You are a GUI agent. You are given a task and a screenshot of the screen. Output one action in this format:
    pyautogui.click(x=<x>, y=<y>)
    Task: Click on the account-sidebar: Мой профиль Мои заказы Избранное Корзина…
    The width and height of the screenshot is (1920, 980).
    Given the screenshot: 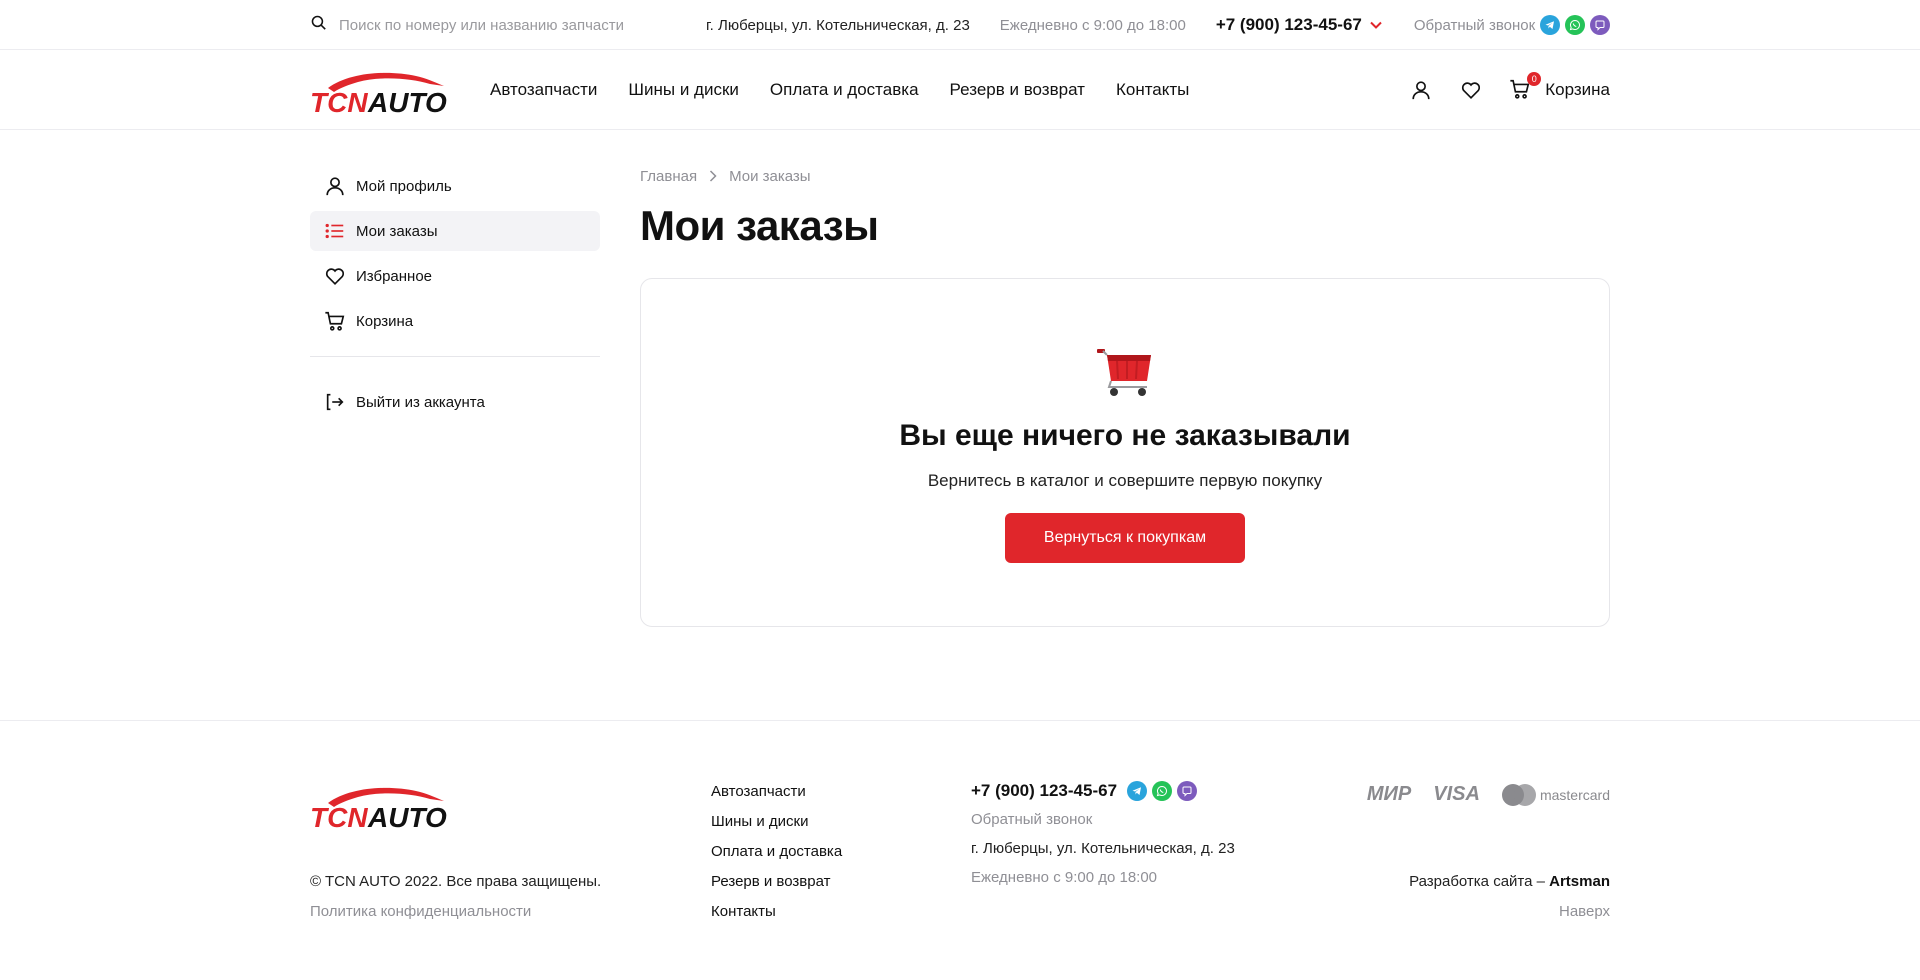 What is the action you would take?
    pyautogui.click(x=455, y=443)
    